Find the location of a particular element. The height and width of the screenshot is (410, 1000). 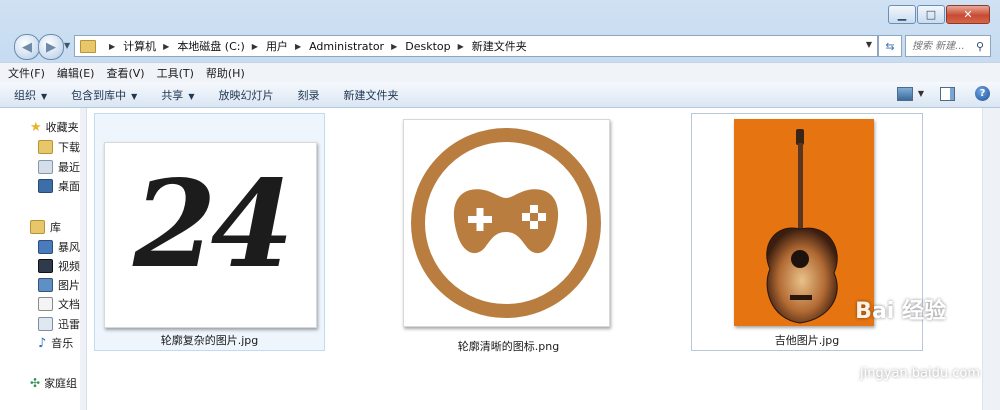

command-bar: 组织 ▼ 包含到库中 ▼ 共享 ▼ 放映幻灯片 刻录 新建文件夹 ▼ ? is located at coordinates (500, 95).